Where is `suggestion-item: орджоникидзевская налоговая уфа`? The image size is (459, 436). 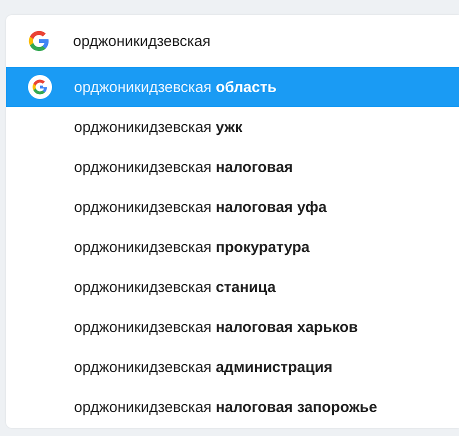
suggestion-item: орджоникидзевская налоговая уфа is located at coordinates (232, 207).